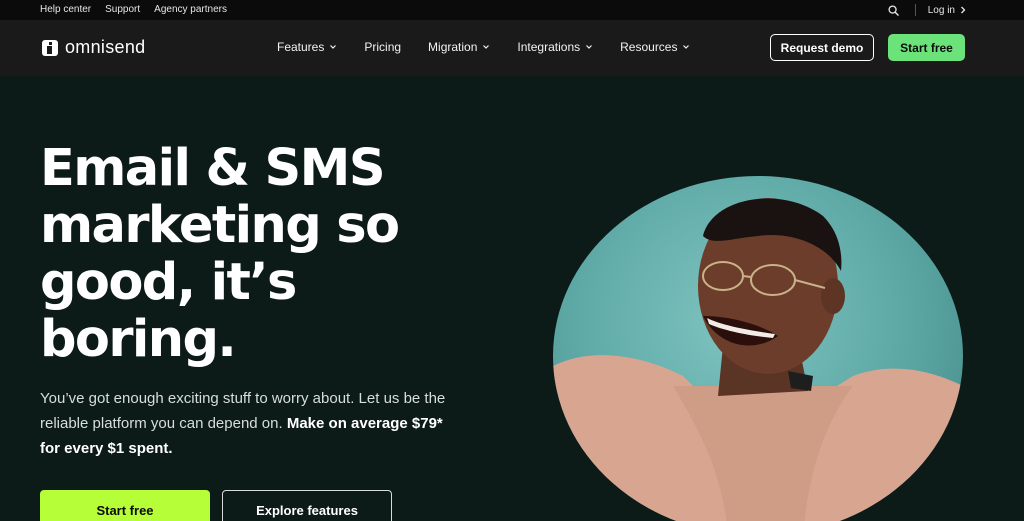 The image size is (1024, 521). I want to click on menu-label: Features, so click(301, 47).